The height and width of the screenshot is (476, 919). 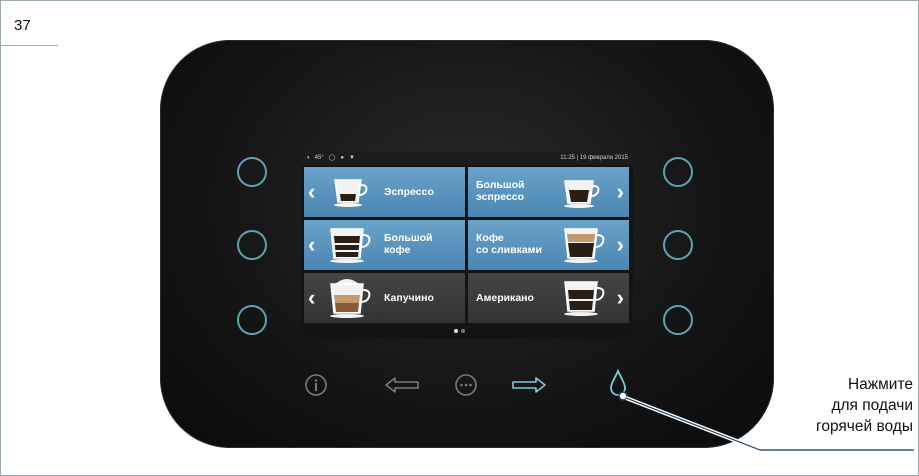 What do you see at coordinates (872, 405) in the screenshot?
I see `callout-line2: для подачи` at bounding box center [872, 405].